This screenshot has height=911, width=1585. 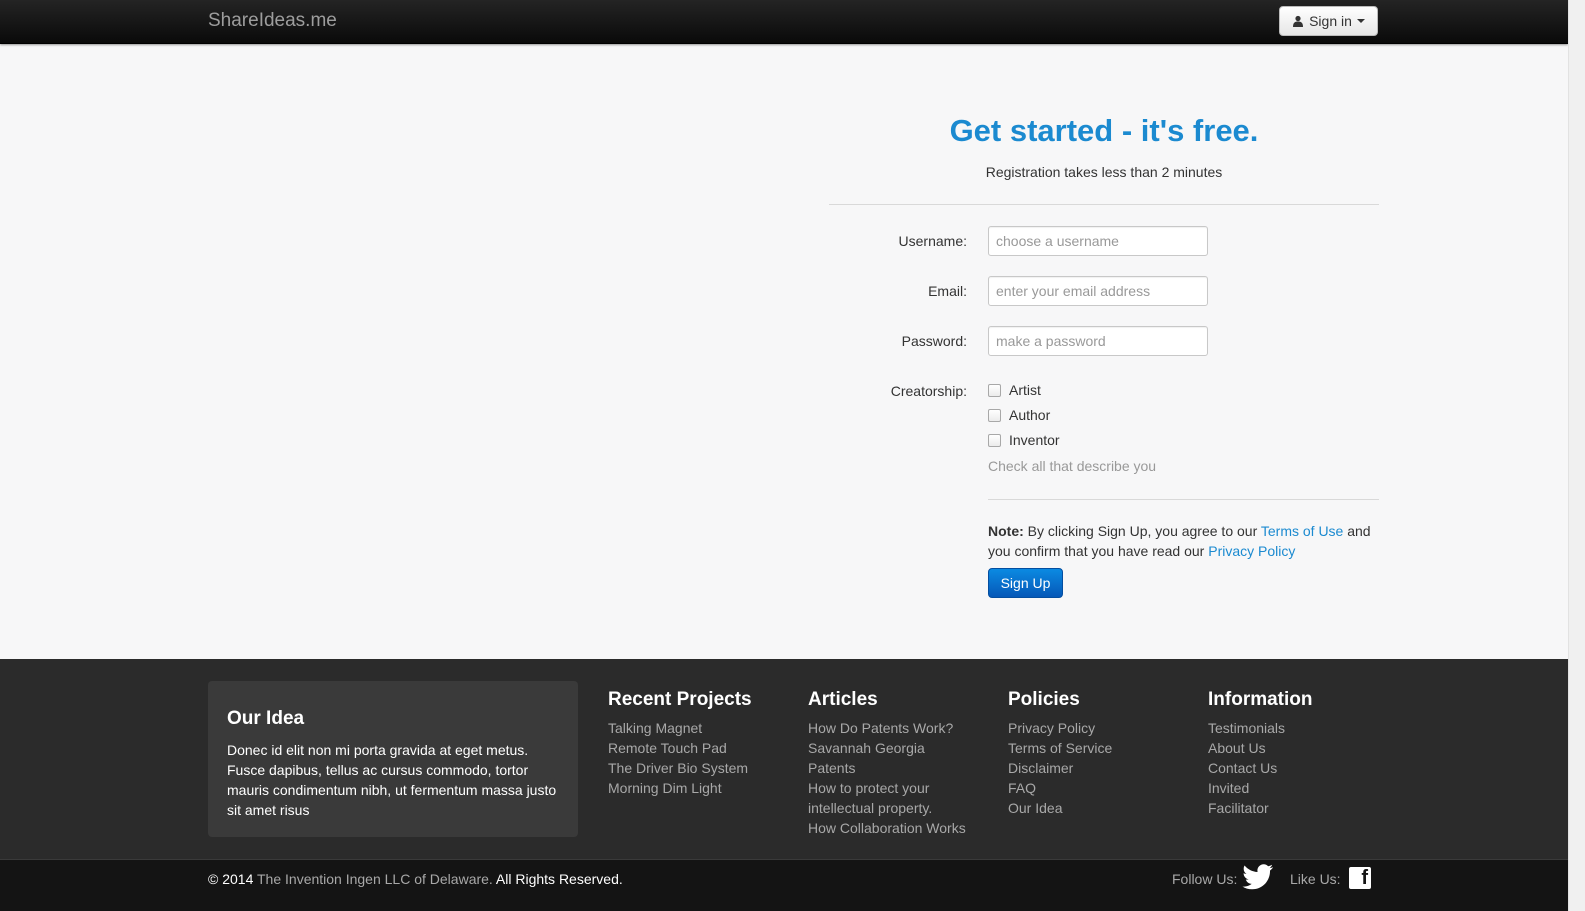 I want to click on footer-link: How to protect your, so click(x=887, y=788).